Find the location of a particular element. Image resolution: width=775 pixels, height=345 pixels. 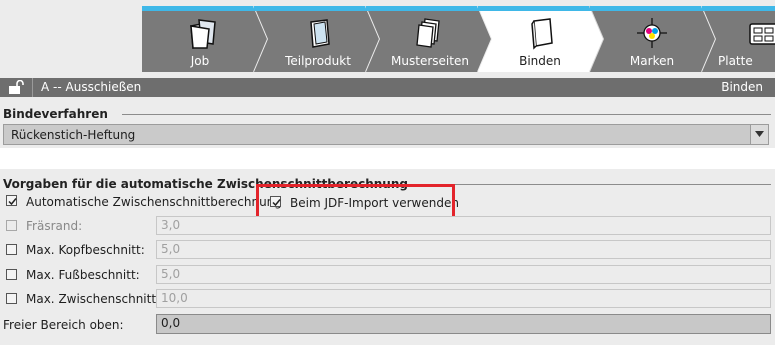

fraesrand-checkbox is located at coordinates (11, 225).